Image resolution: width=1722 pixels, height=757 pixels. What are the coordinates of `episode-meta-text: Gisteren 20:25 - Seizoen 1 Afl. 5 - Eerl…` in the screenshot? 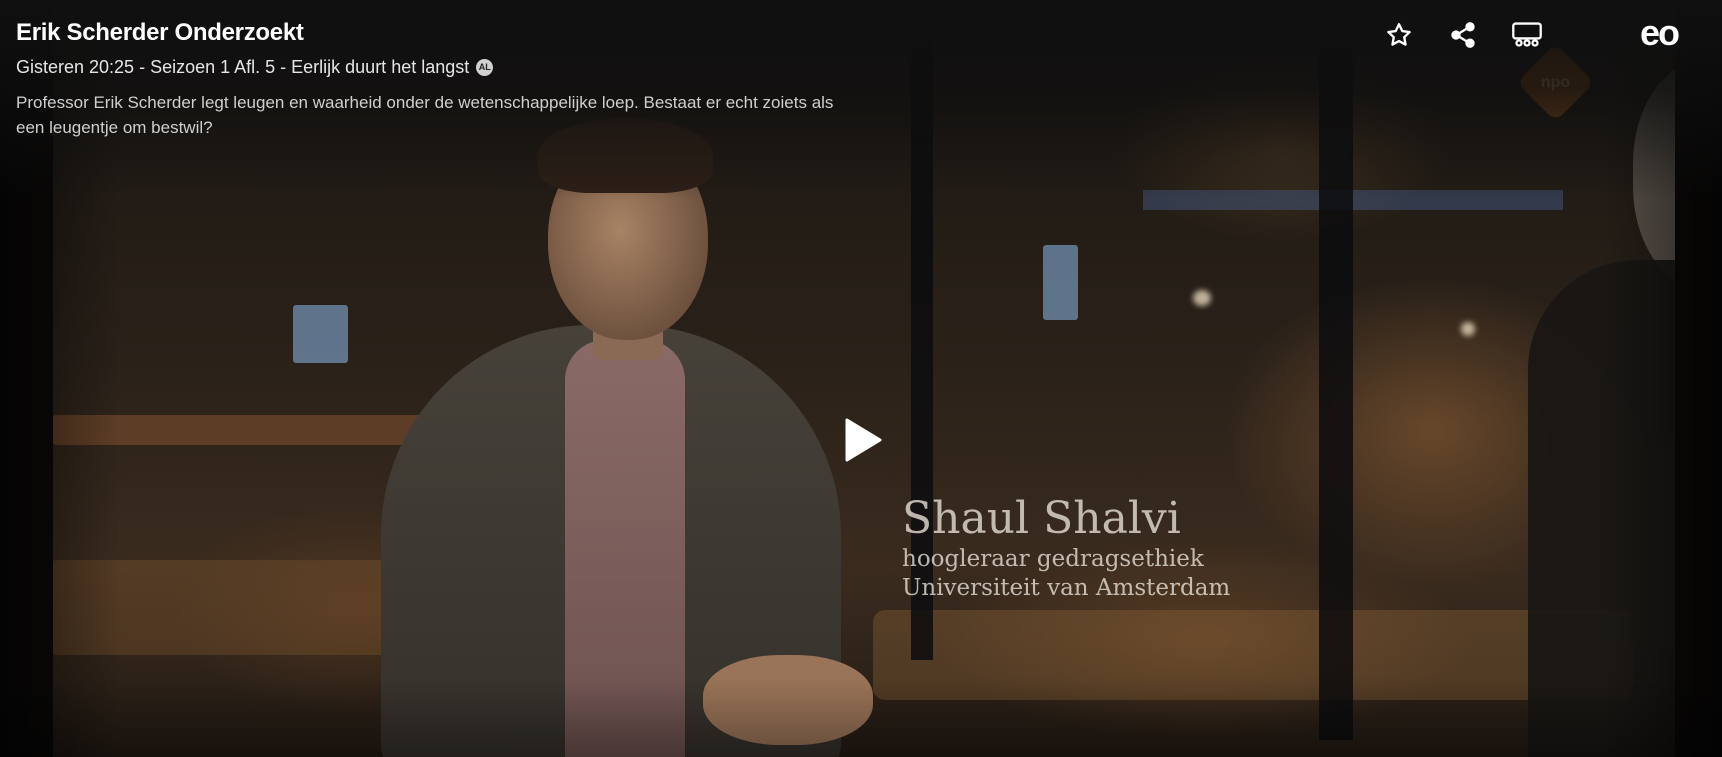 It's located at (243, 67).